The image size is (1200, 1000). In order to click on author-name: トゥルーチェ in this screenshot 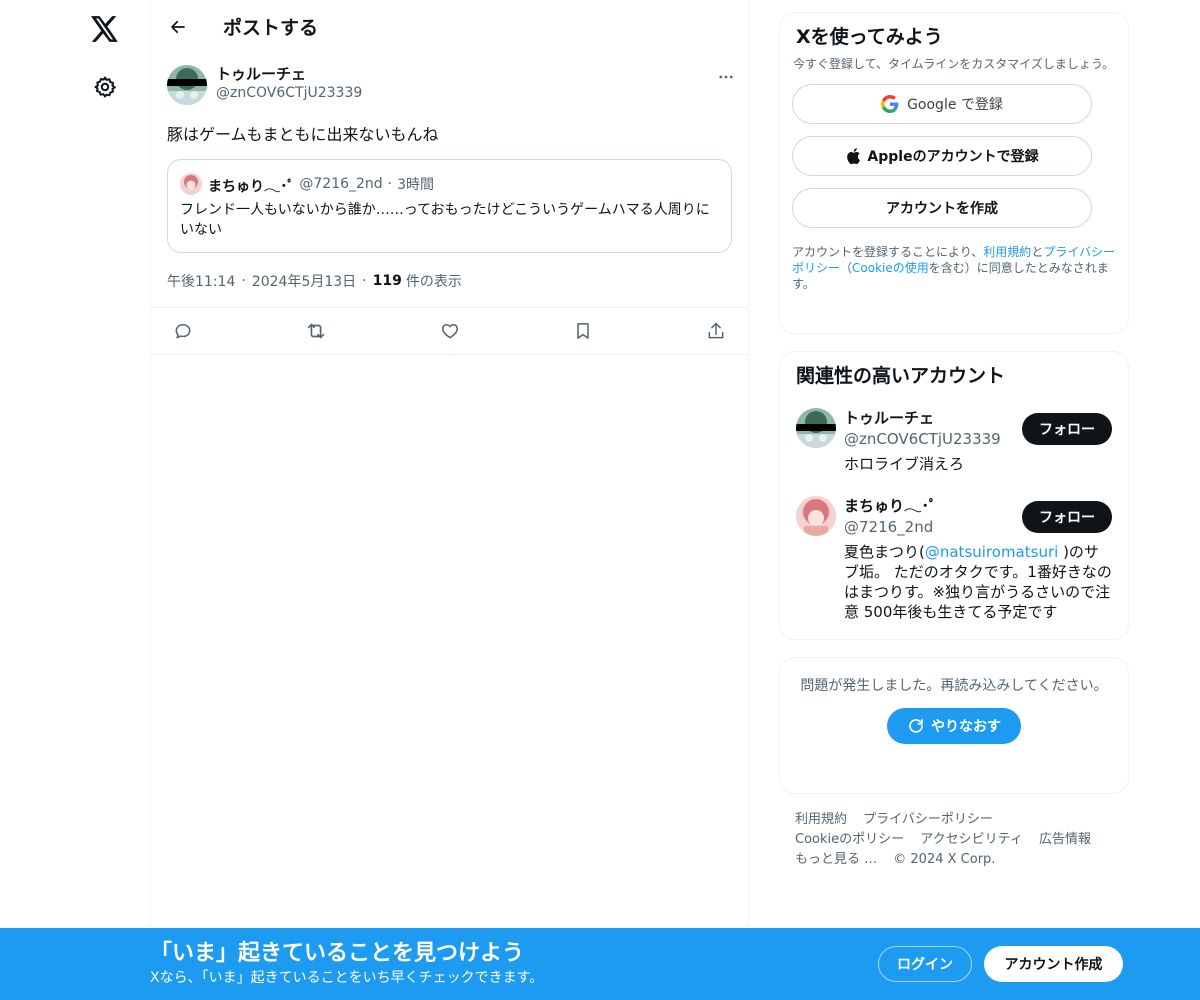, I will do `click(289, 74)`.